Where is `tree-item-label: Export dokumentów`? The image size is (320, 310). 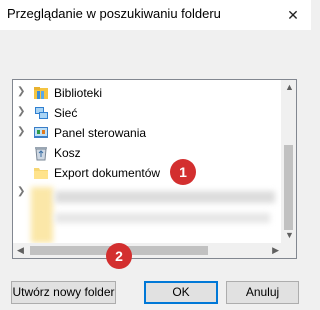
tree-item-label: Export dokumentów is located at coordinates (107, 173).